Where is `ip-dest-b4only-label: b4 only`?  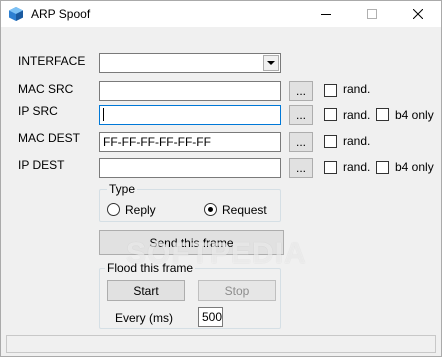 ip-dest-b4only-label: b4 only is located at coordinates (414, 167).